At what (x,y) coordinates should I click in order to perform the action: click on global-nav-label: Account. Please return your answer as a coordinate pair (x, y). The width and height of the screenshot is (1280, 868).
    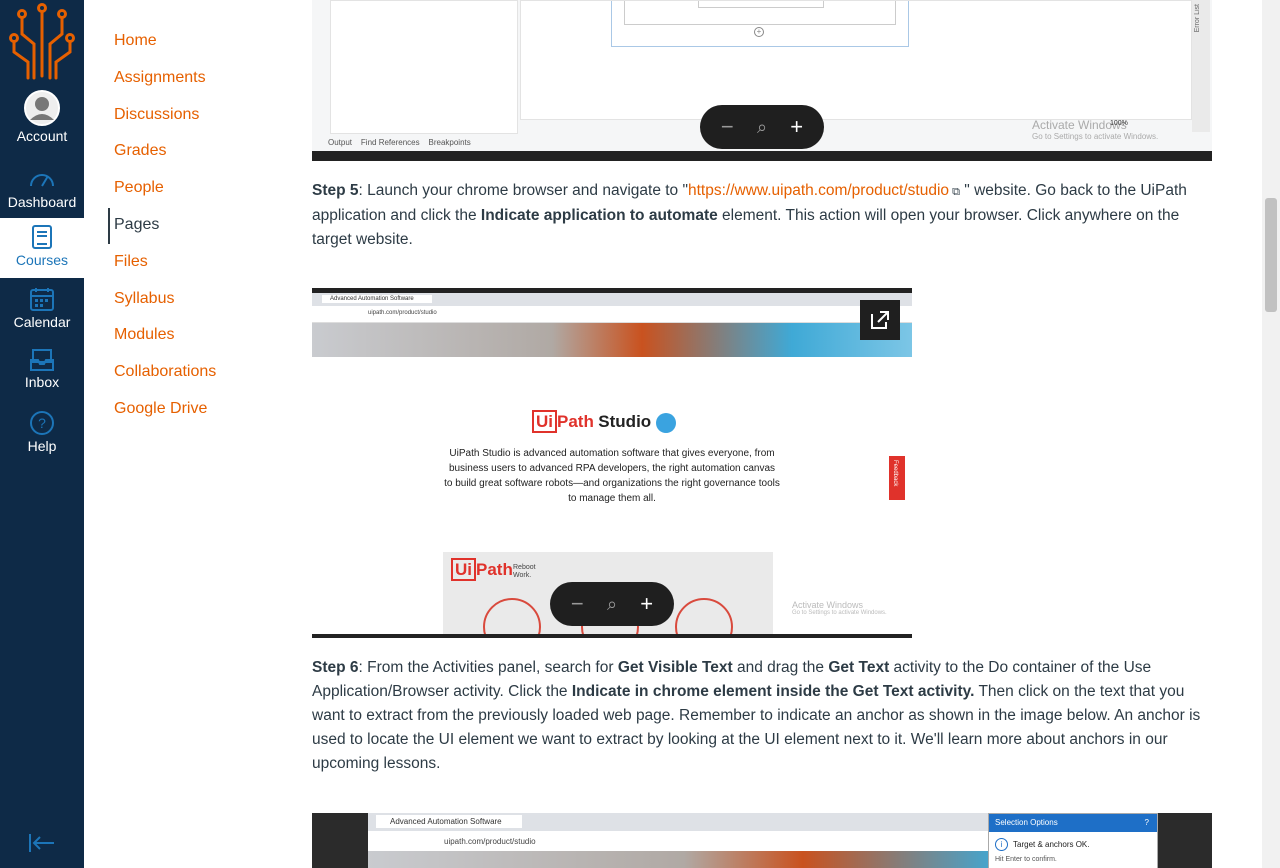
    Looking at the image, I should click on (42, 136).